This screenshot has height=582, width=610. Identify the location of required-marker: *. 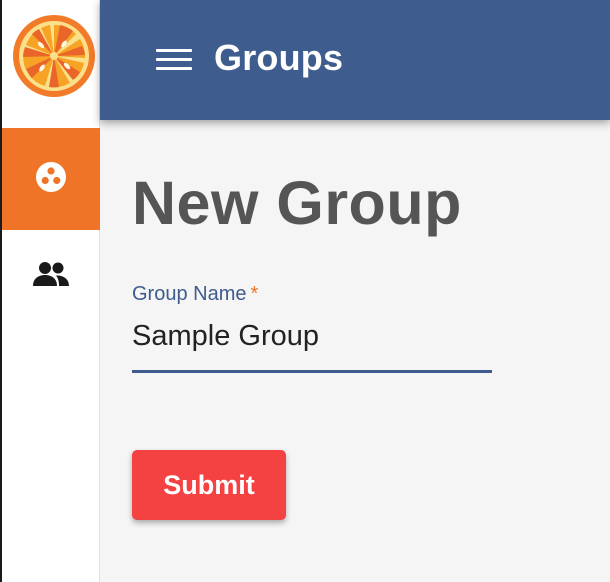
(254, 294).